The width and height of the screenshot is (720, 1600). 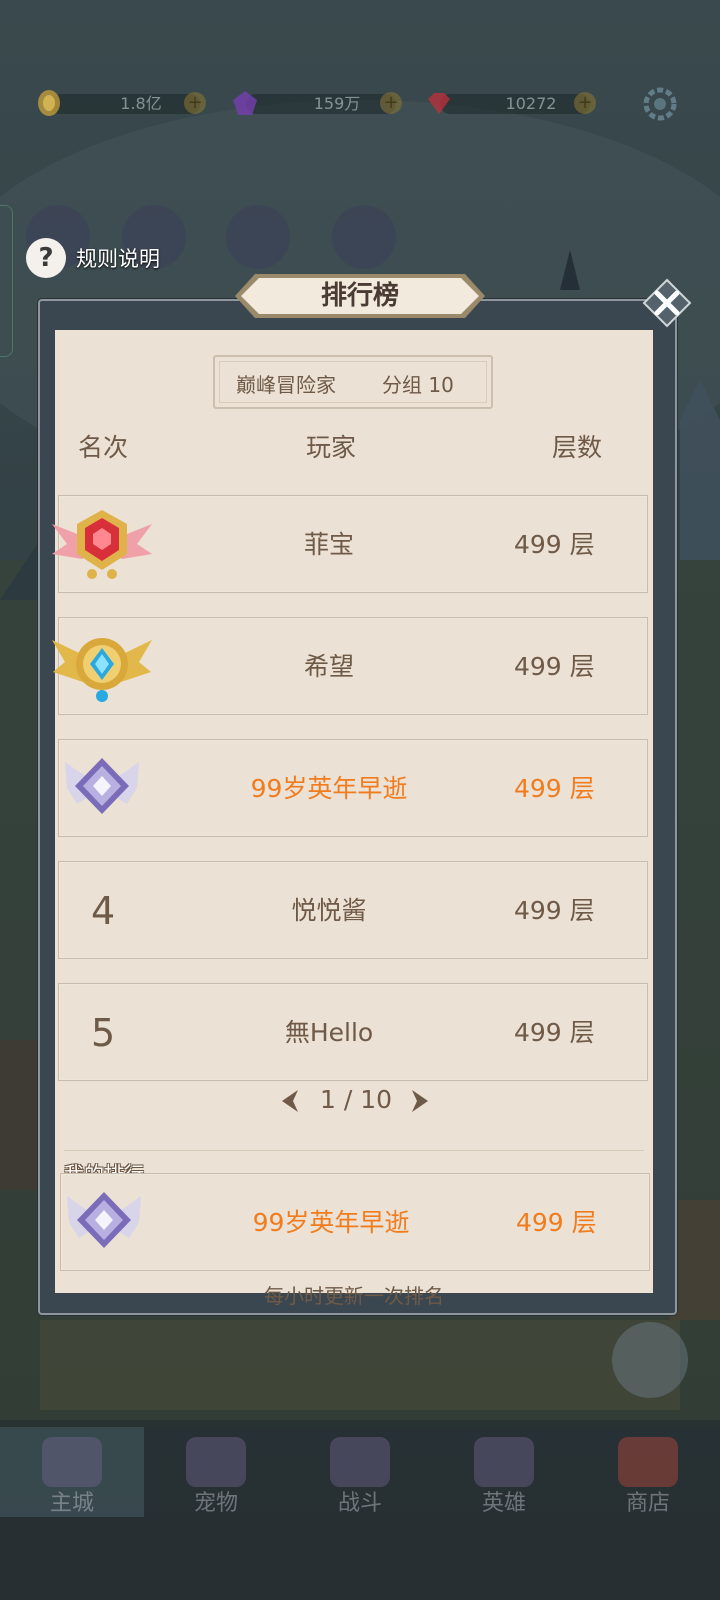 What do you see at coordinates (258, 237) in the screenshot?
I see `gift-icon` at bounding box center [258, 237].